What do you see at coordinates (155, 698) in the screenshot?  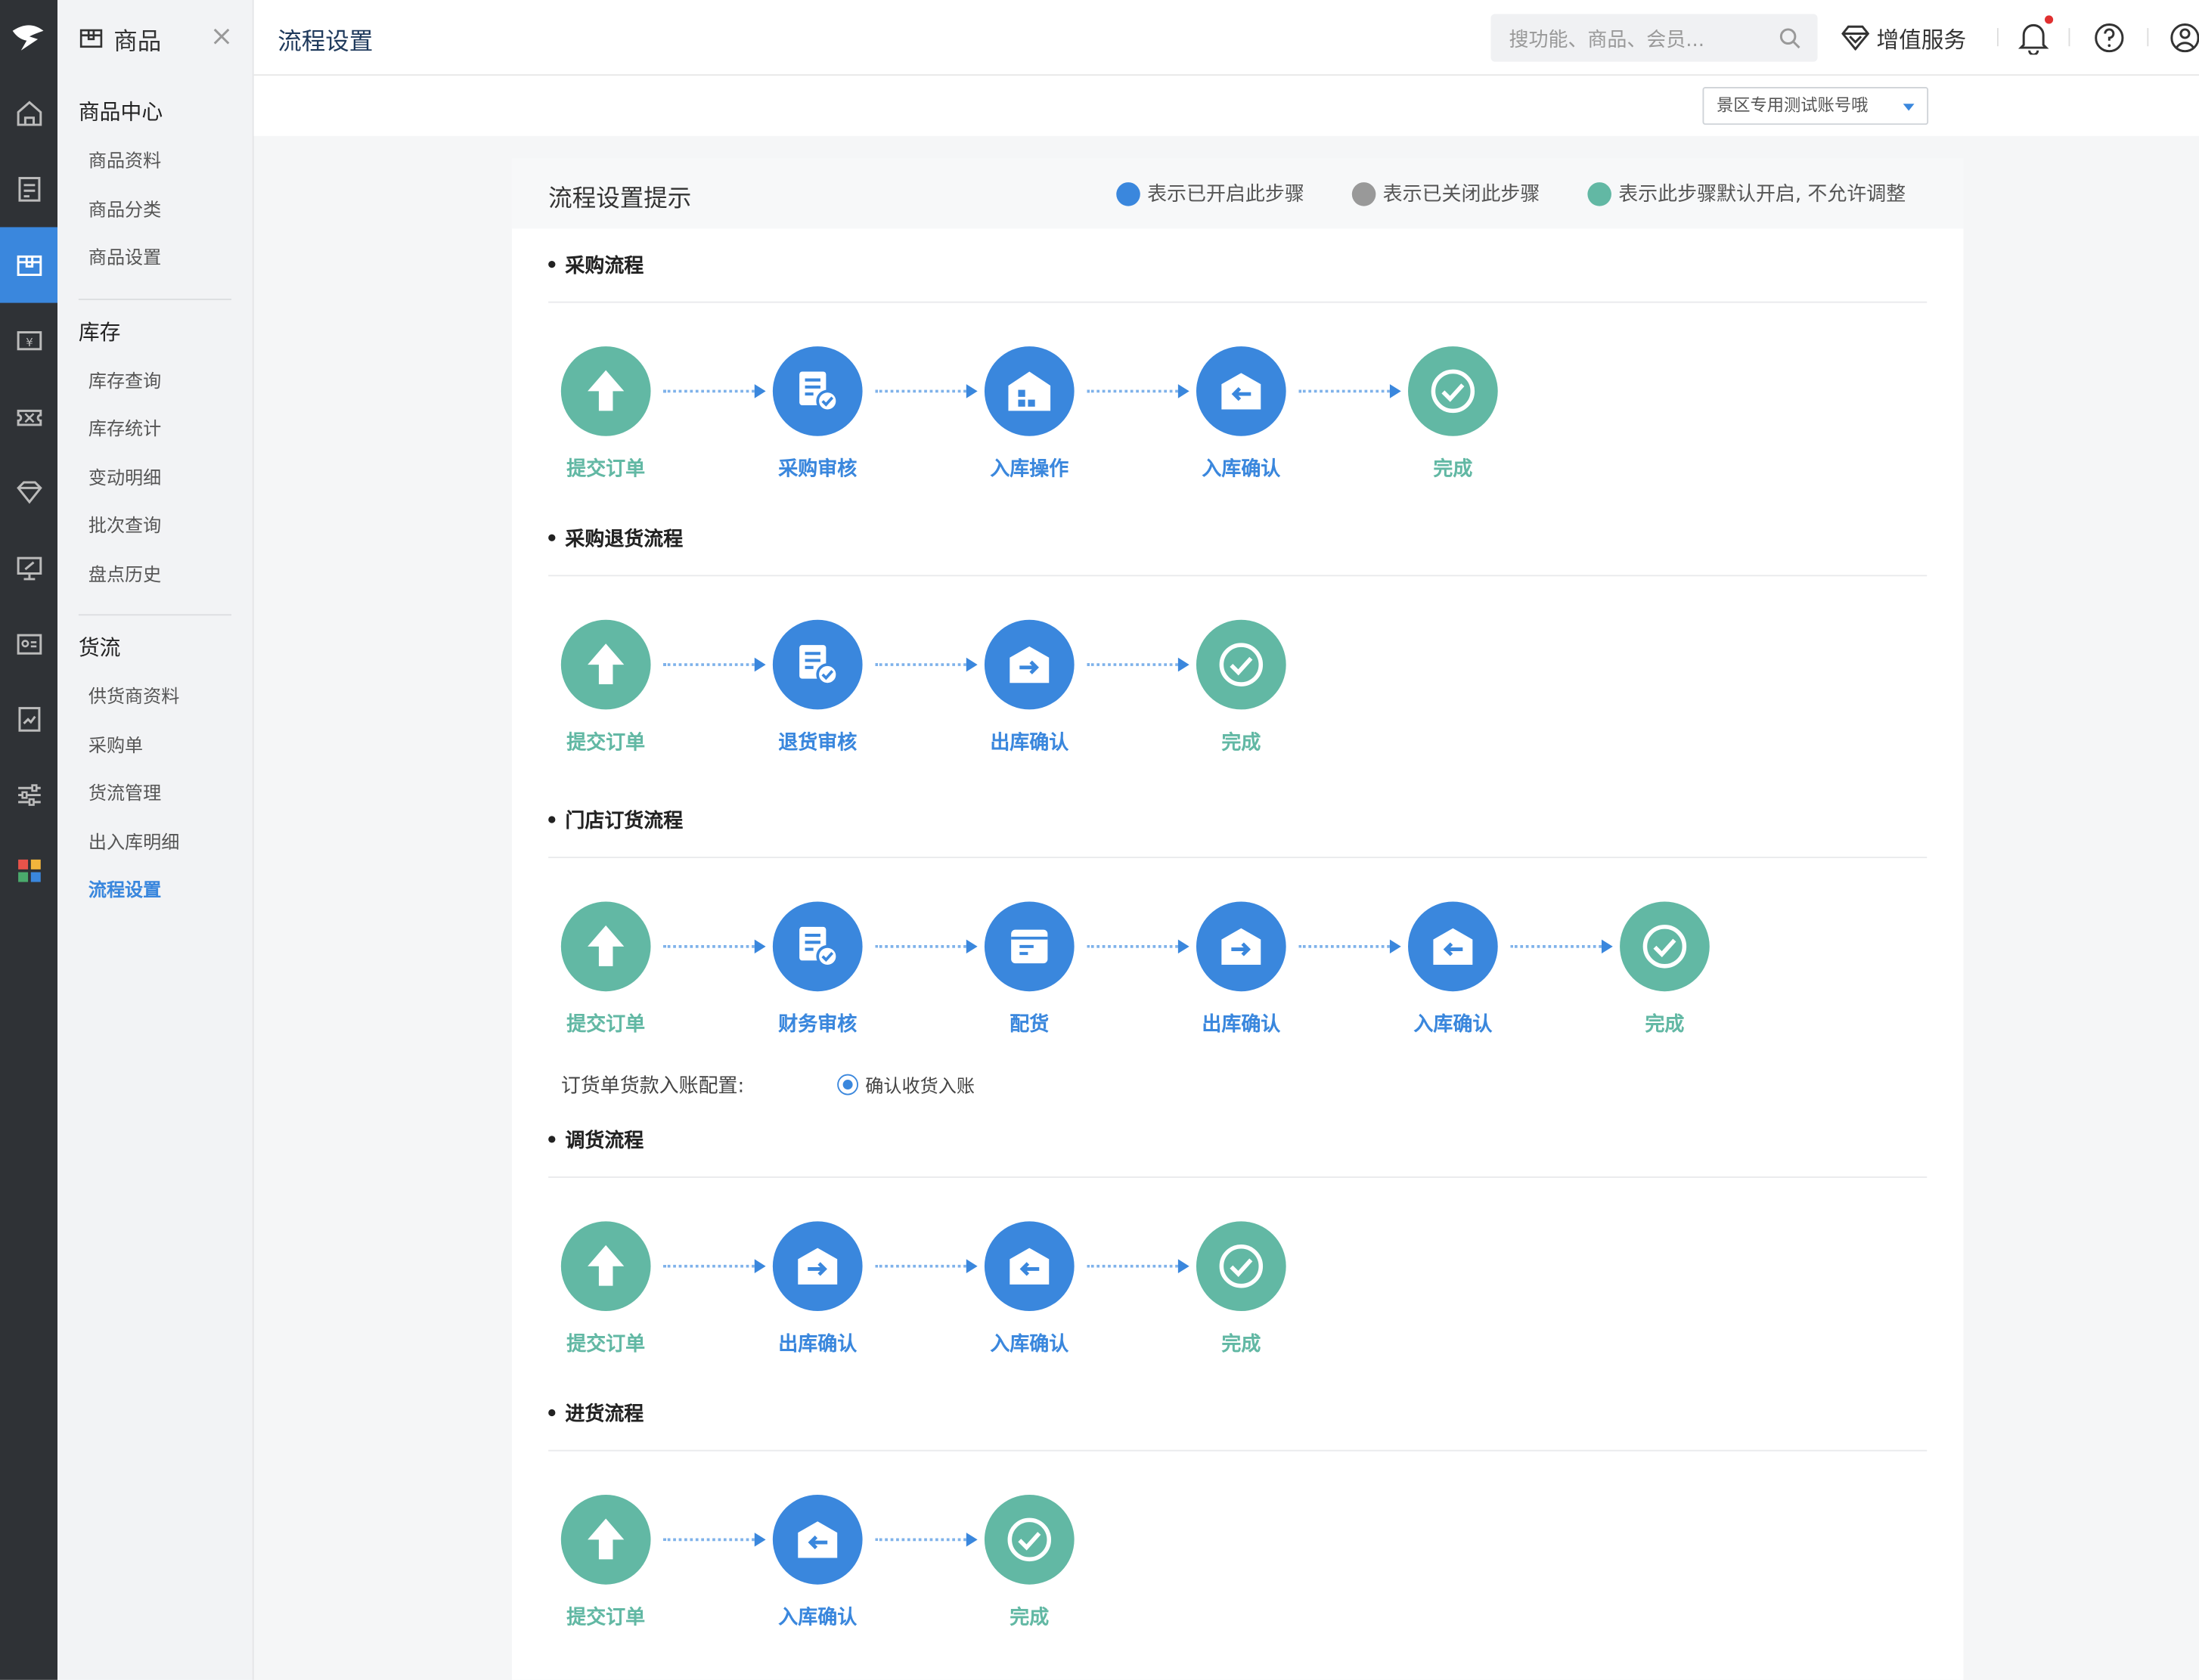 I see `sidebar-item: 供货商资料` at bounding box center [155, 698].